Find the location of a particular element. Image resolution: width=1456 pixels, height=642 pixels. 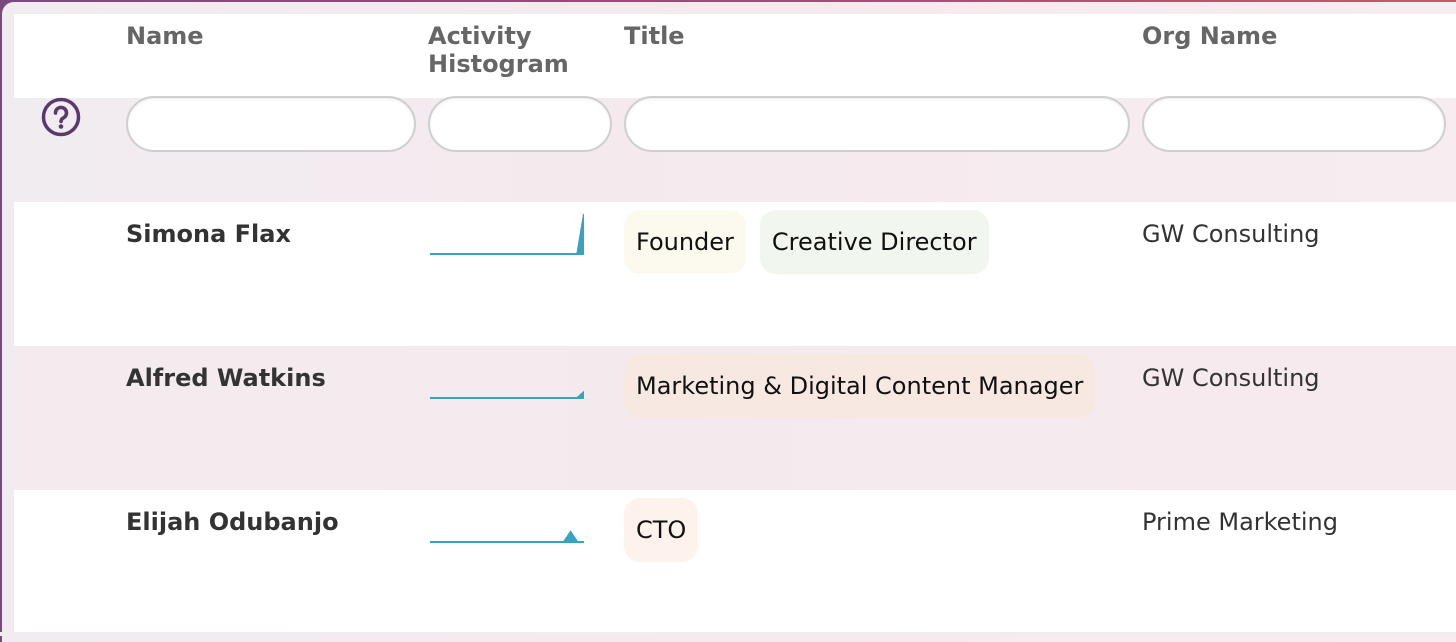

column-header-org: Org Name is located at coordinates (1209, 36).